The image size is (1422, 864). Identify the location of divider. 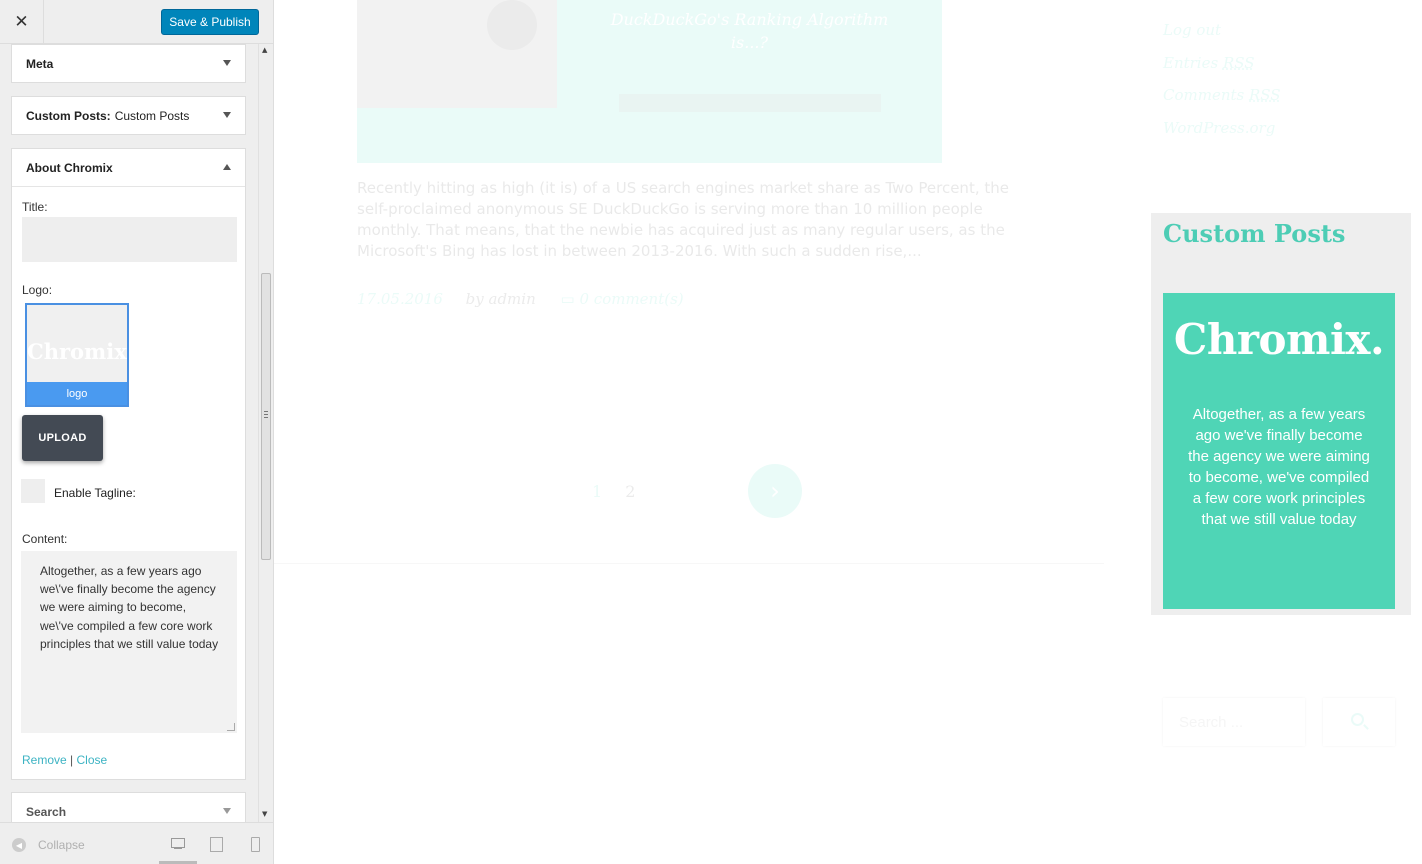
(689, 563).